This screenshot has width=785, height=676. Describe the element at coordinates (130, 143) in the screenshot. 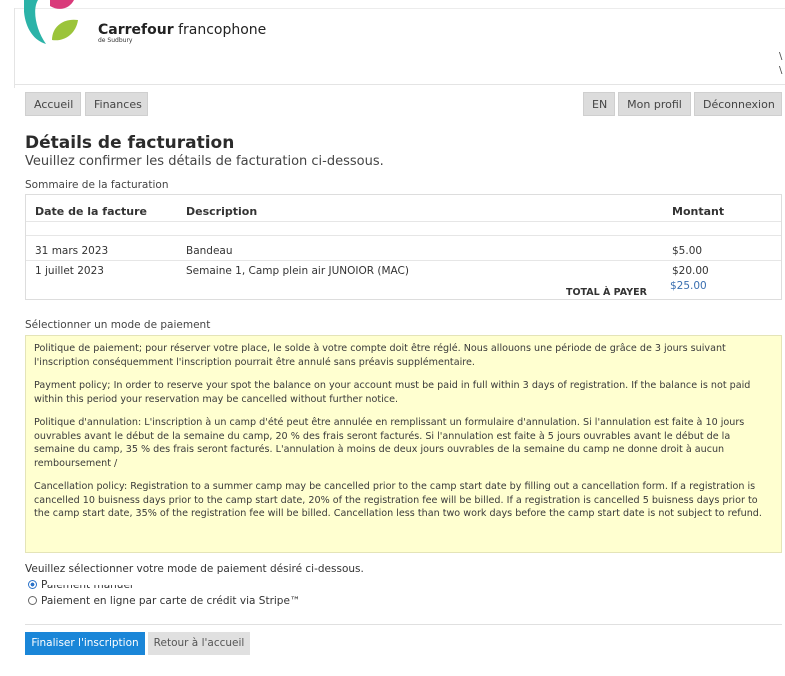

I see `page-title: Détails de facturation` at that location.